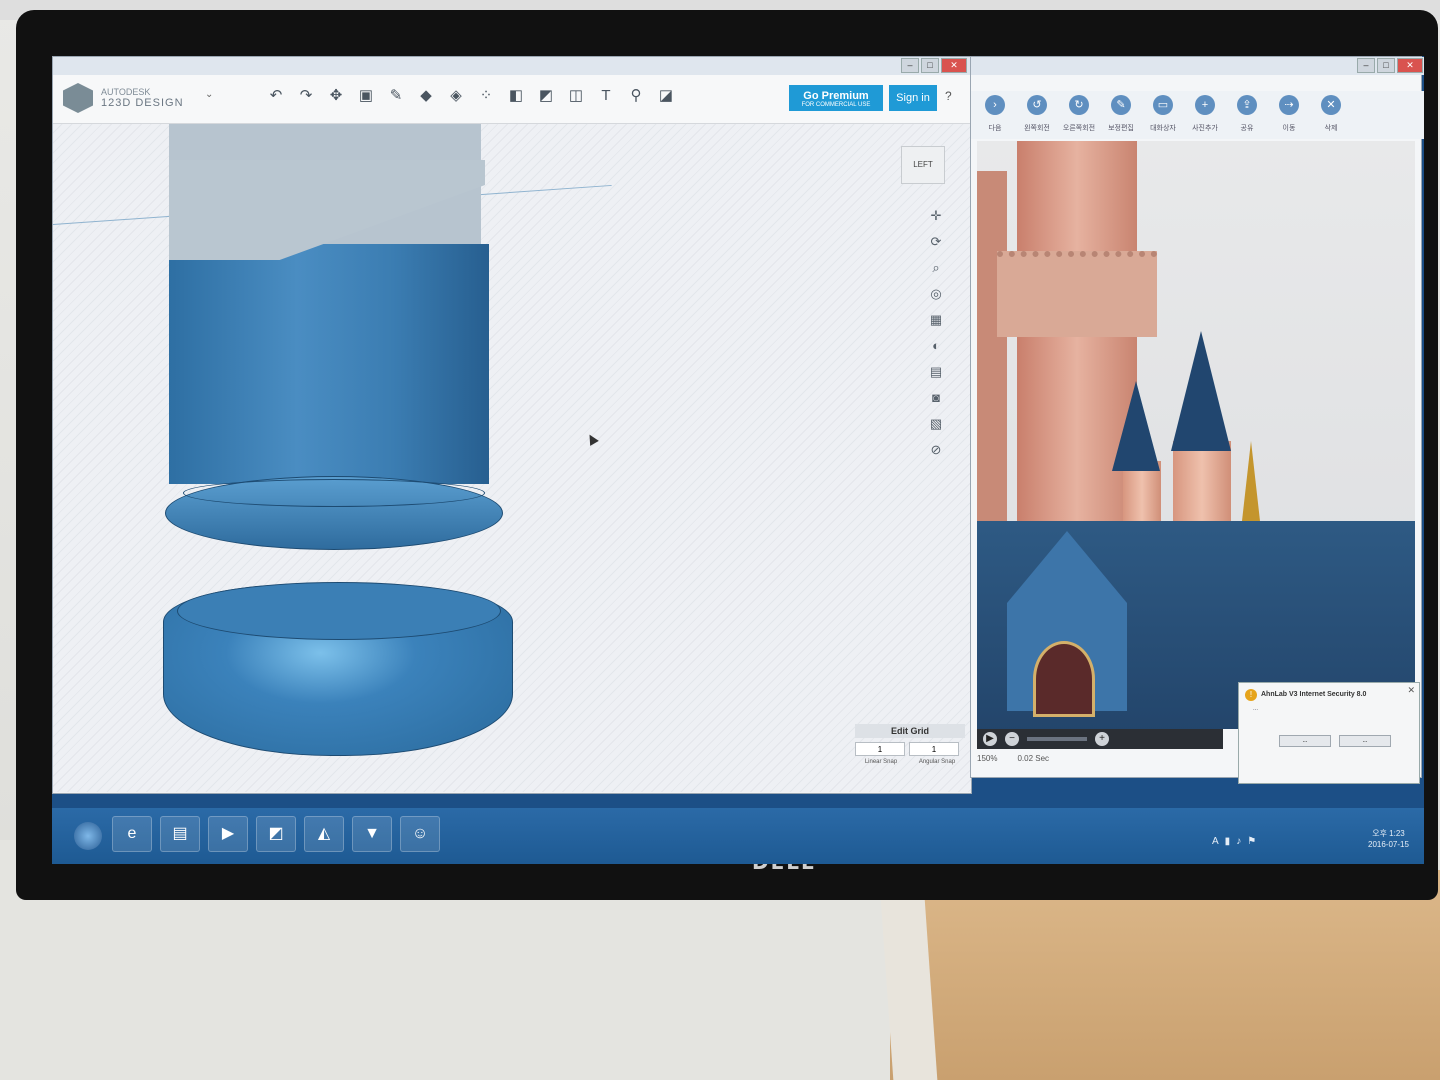 This screenshot has width=1440, height=1080. I want to click on linear-snap-label: Linear Snap, so click(881, 762).